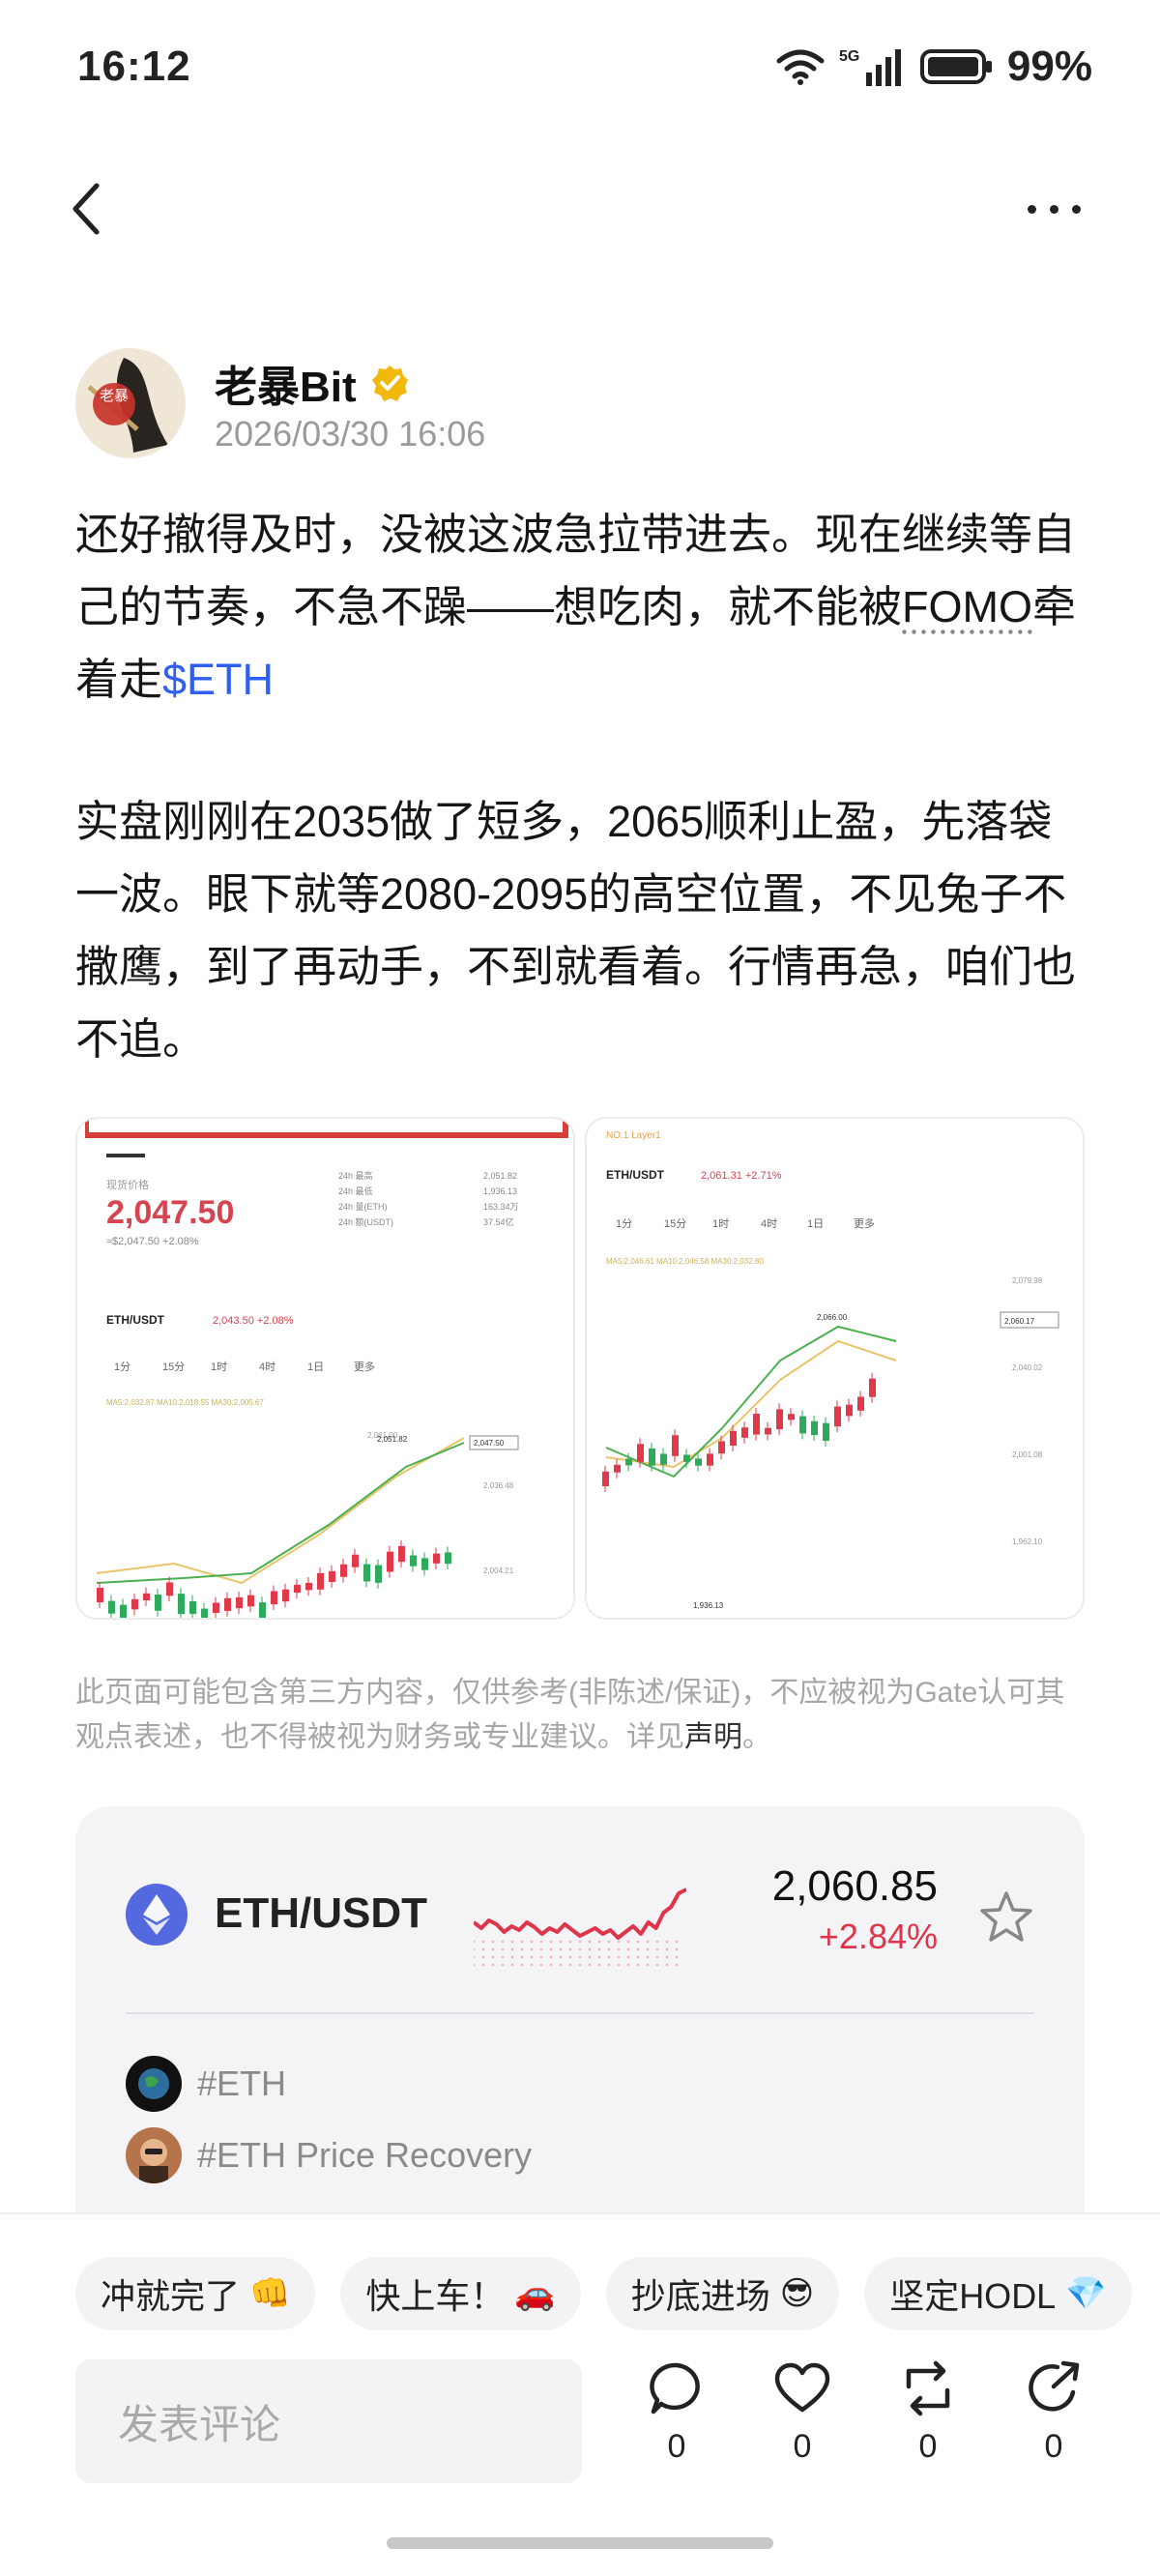 This screenshot has height=2576, width=1160. I want to click on svg-text: 24h 额(USDT), so click(365, 1221).